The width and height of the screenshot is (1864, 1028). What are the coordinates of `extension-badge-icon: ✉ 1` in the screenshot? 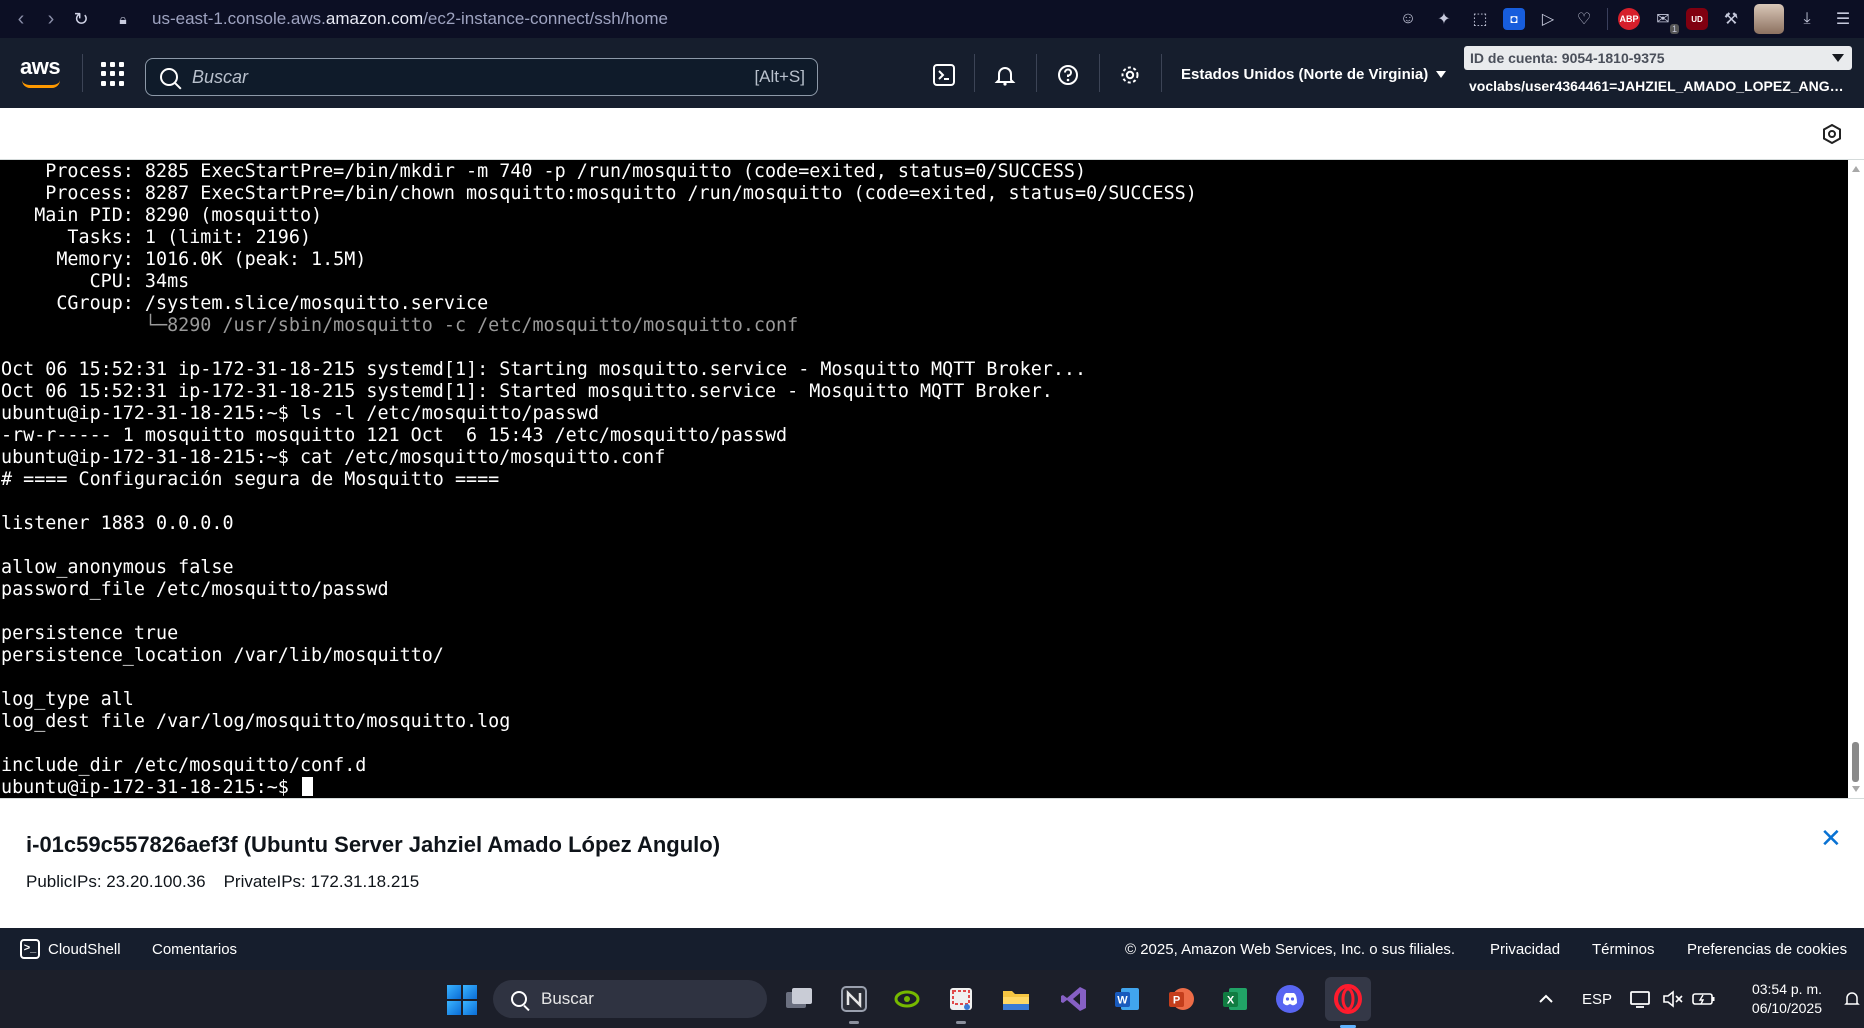 It's located at (1664, 20).